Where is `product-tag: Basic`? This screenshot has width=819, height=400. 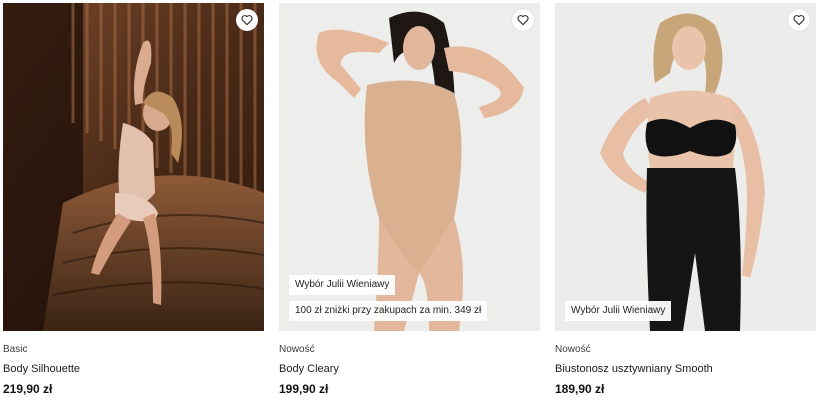
product-tag: Basic is located at coordinates (15, 349).